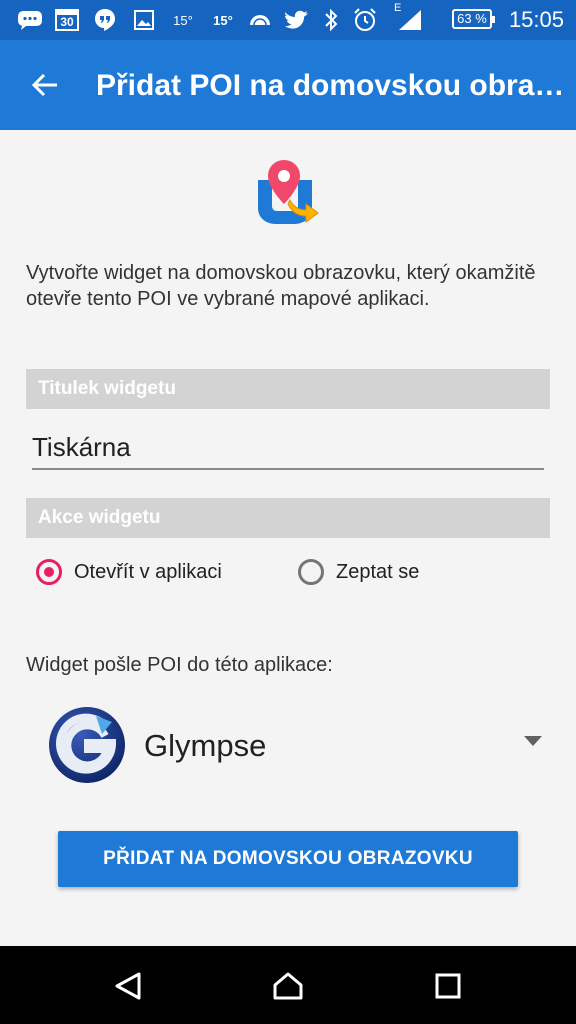  Describe the element at coordinates (87, 745) in the screenshot. I see `glympse-app-icon` at that location.